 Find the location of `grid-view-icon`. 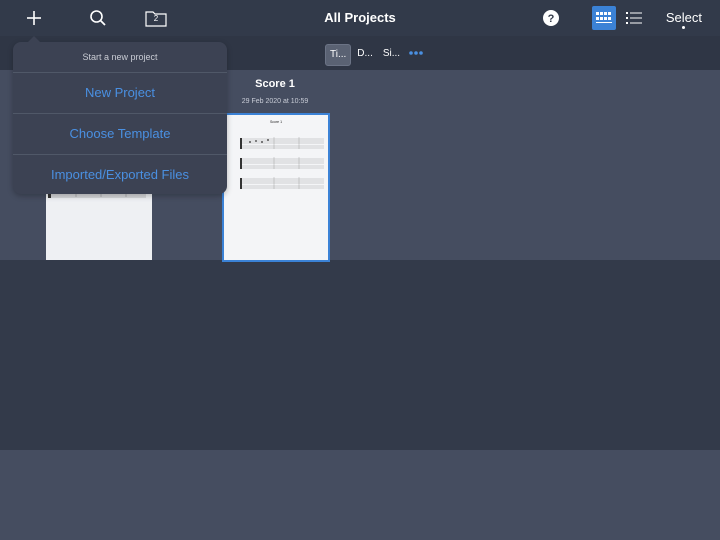

grid-view-icon is located at coordinates (604, 17).